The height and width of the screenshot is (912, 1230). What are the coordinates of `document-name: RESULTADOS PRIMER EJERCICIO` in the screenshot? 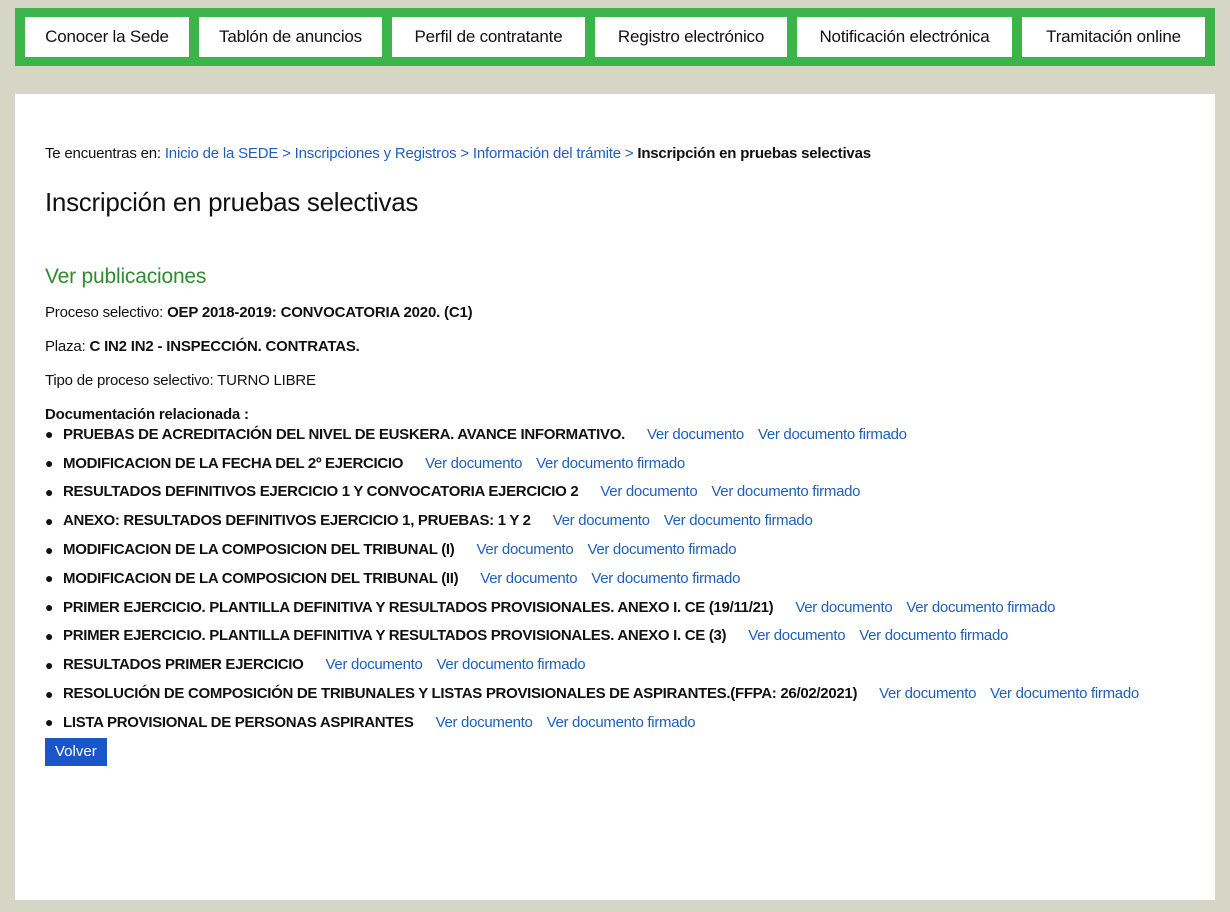 It's located at (183, 665).